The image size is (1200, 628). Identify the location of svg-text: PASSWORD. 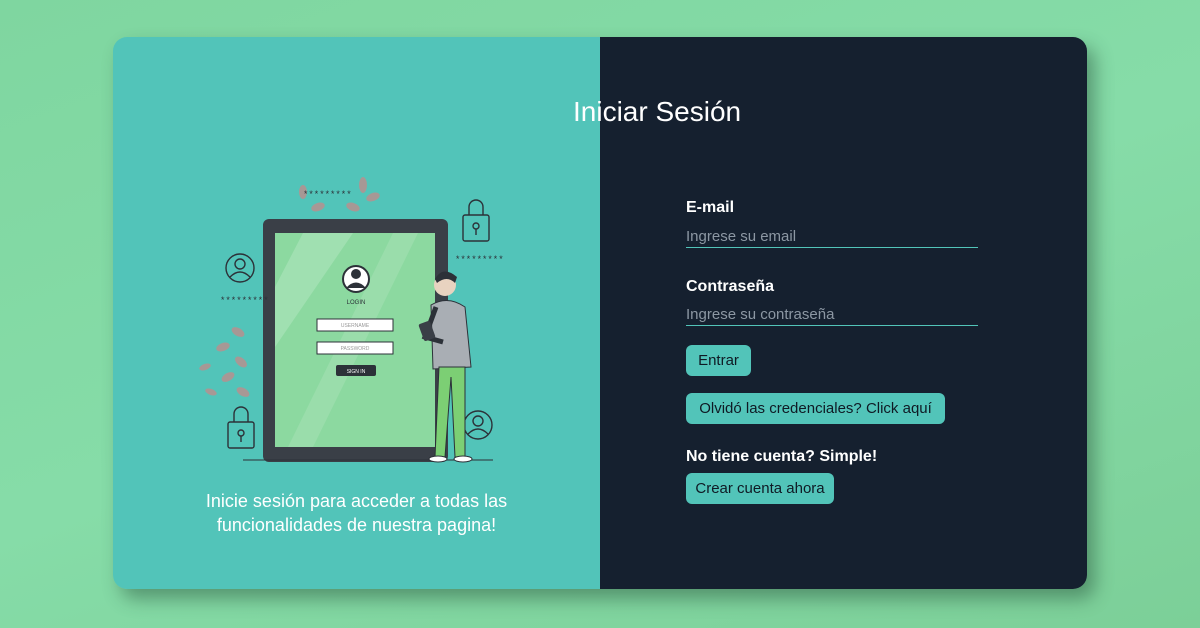
(355, 349).